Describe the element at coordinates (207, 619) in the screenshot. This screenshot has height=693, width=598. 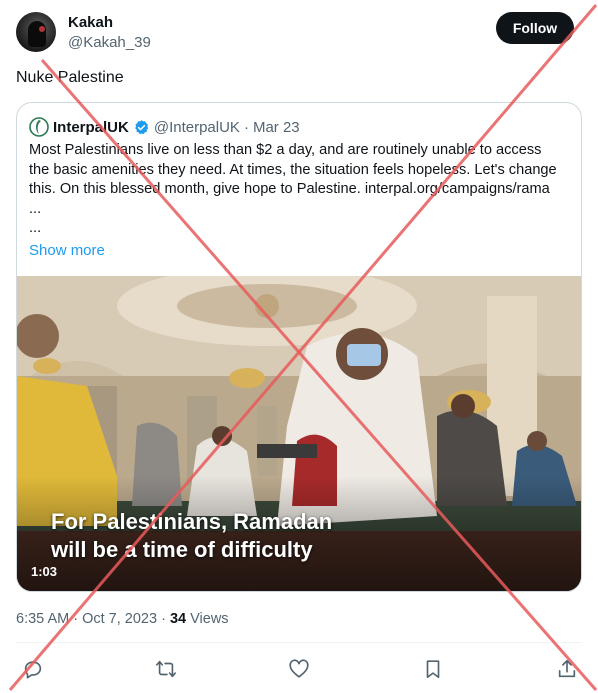
I see `views-label: Views` at that location.